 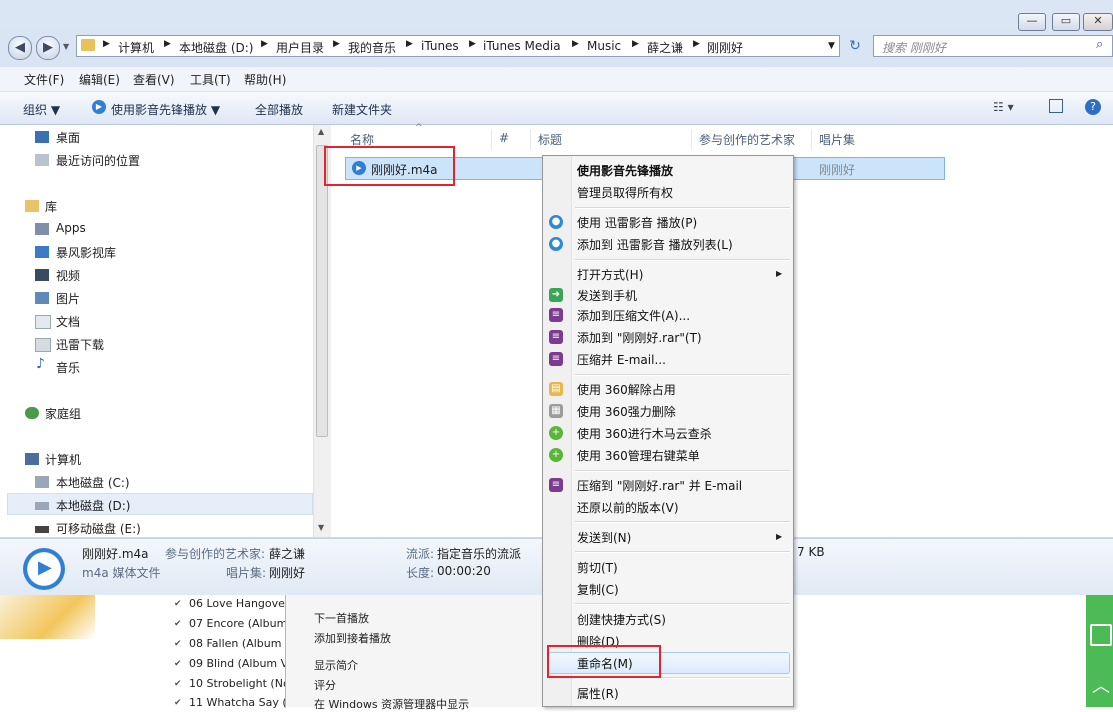 I want to click on nav-item-baofeng: 暴风影视库, so click(x=86, y=252).